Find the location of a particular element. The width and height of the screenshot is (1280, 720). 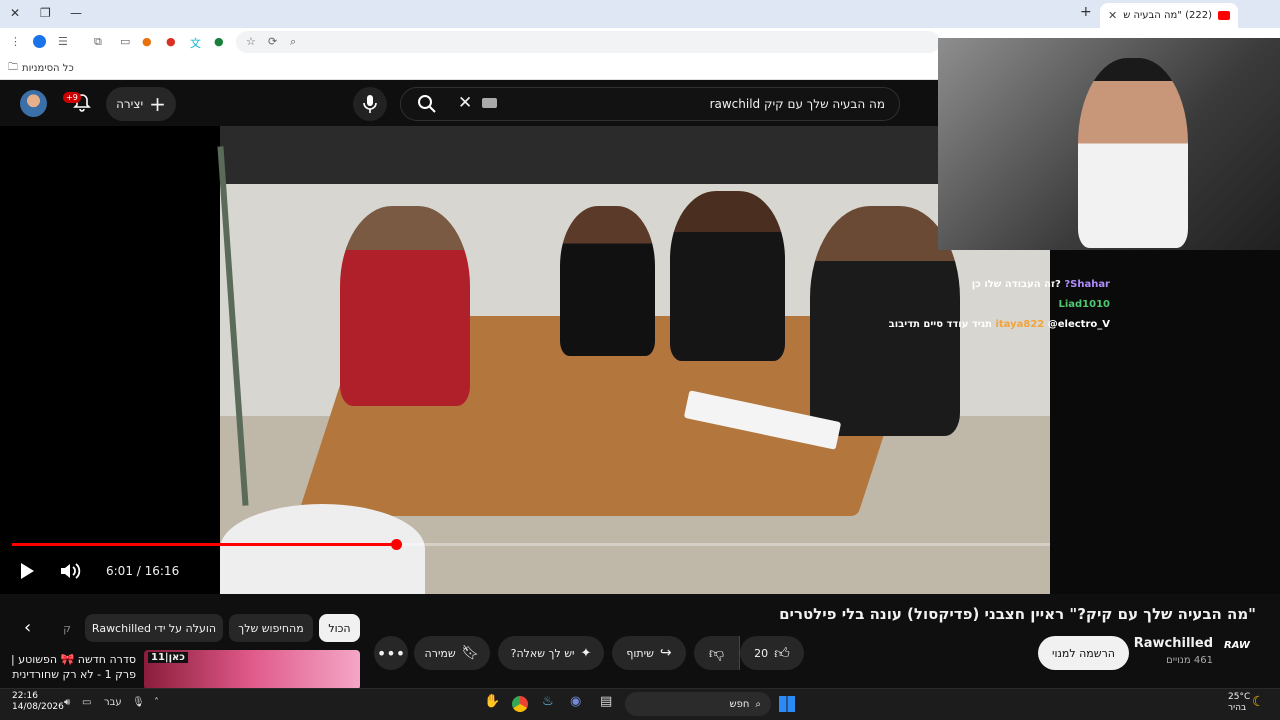

search-input: מה הבעיה שלך עם קיק rawchild is located at coordinates (650, 104).